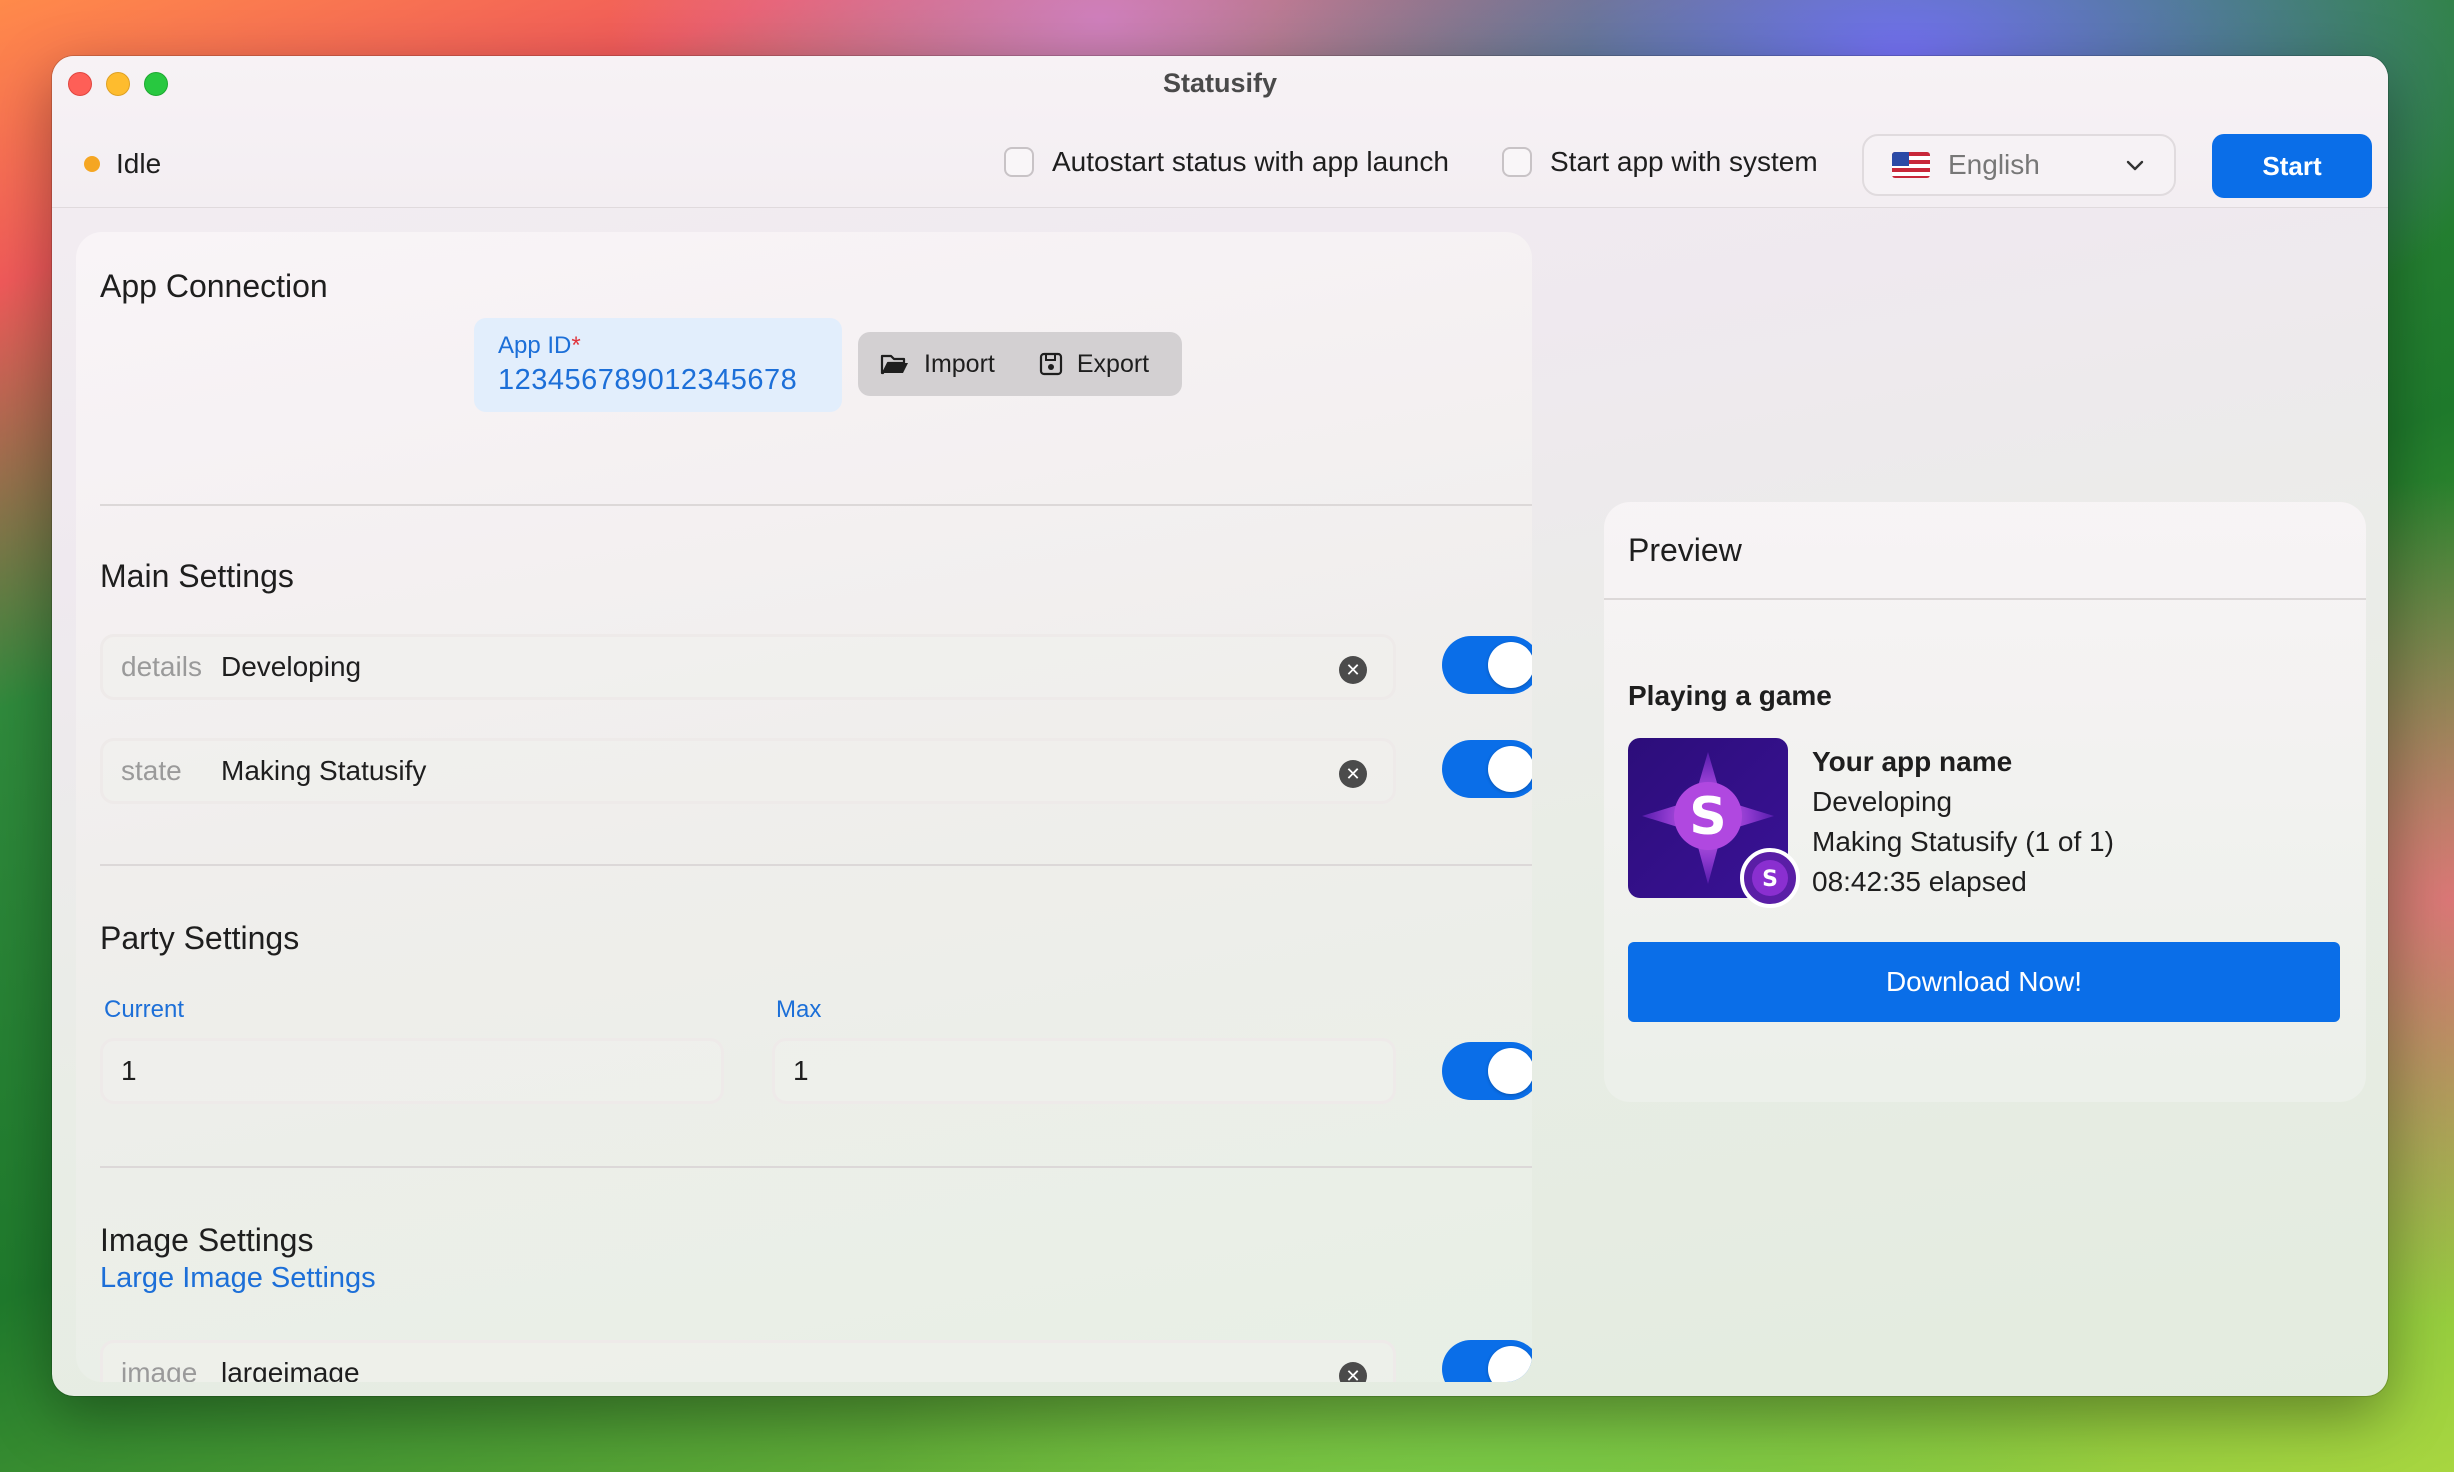  I want to click on start-with-system-checkbox-box, so click(1517, 162).